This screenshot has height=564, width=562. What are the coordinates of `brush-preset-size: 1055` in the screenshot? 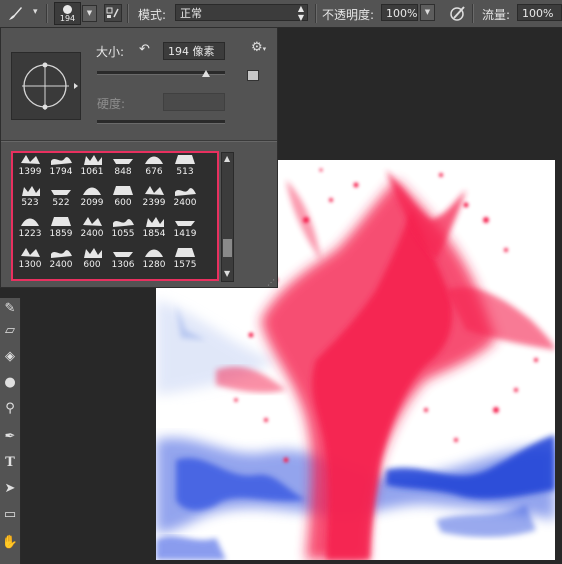 It's located at (123, 234).